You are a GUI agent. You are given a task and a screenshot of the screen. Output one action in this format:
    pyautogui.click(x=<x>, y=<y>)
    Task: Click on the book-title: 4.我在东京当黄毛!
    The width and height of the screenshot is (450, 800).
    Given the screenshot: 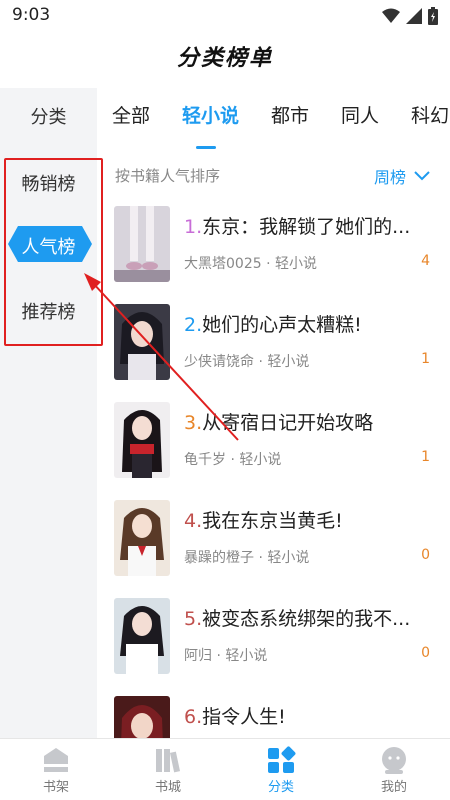 What is the action you would take?
    pyautogui.click(x=304, y=519)
    